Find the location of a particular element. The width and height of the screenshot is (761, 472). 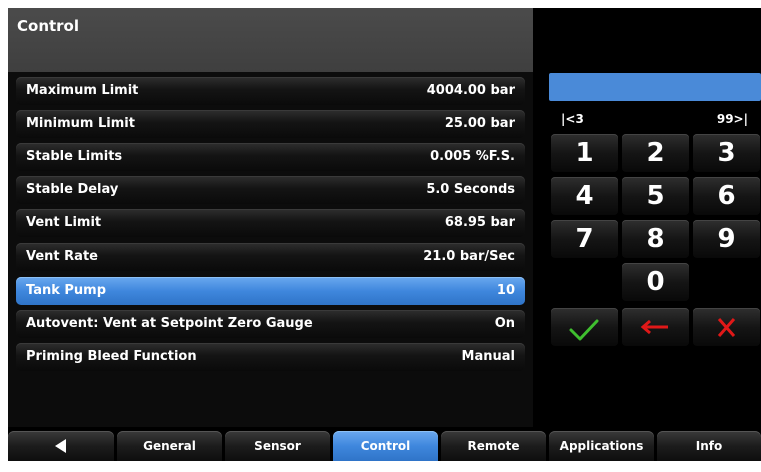

tab-general: General is located at coordinates (169, 446).